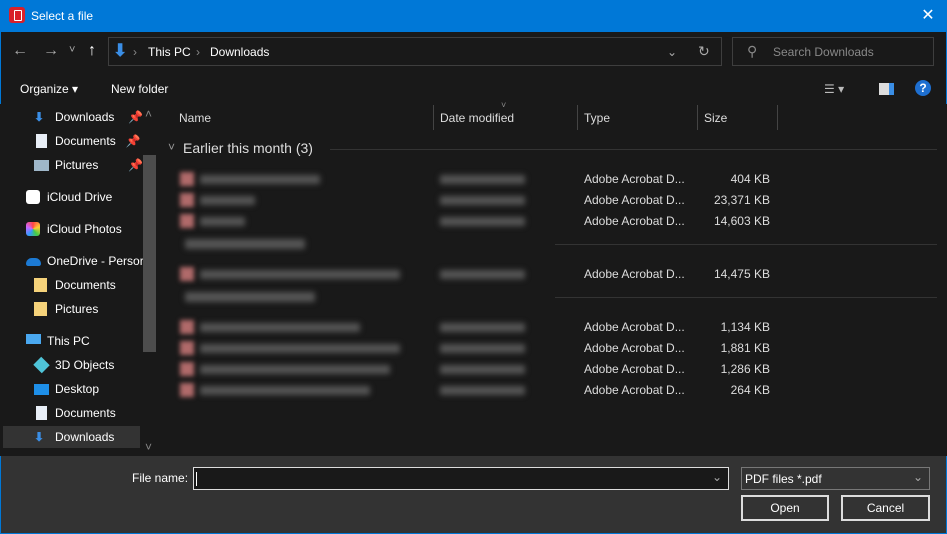 Image resolution: width=947 pixels, height=534 pixels. Describe the element at coordinates (823, 52) in the screenshot. I see `search-input: Search Downloads` at that location.